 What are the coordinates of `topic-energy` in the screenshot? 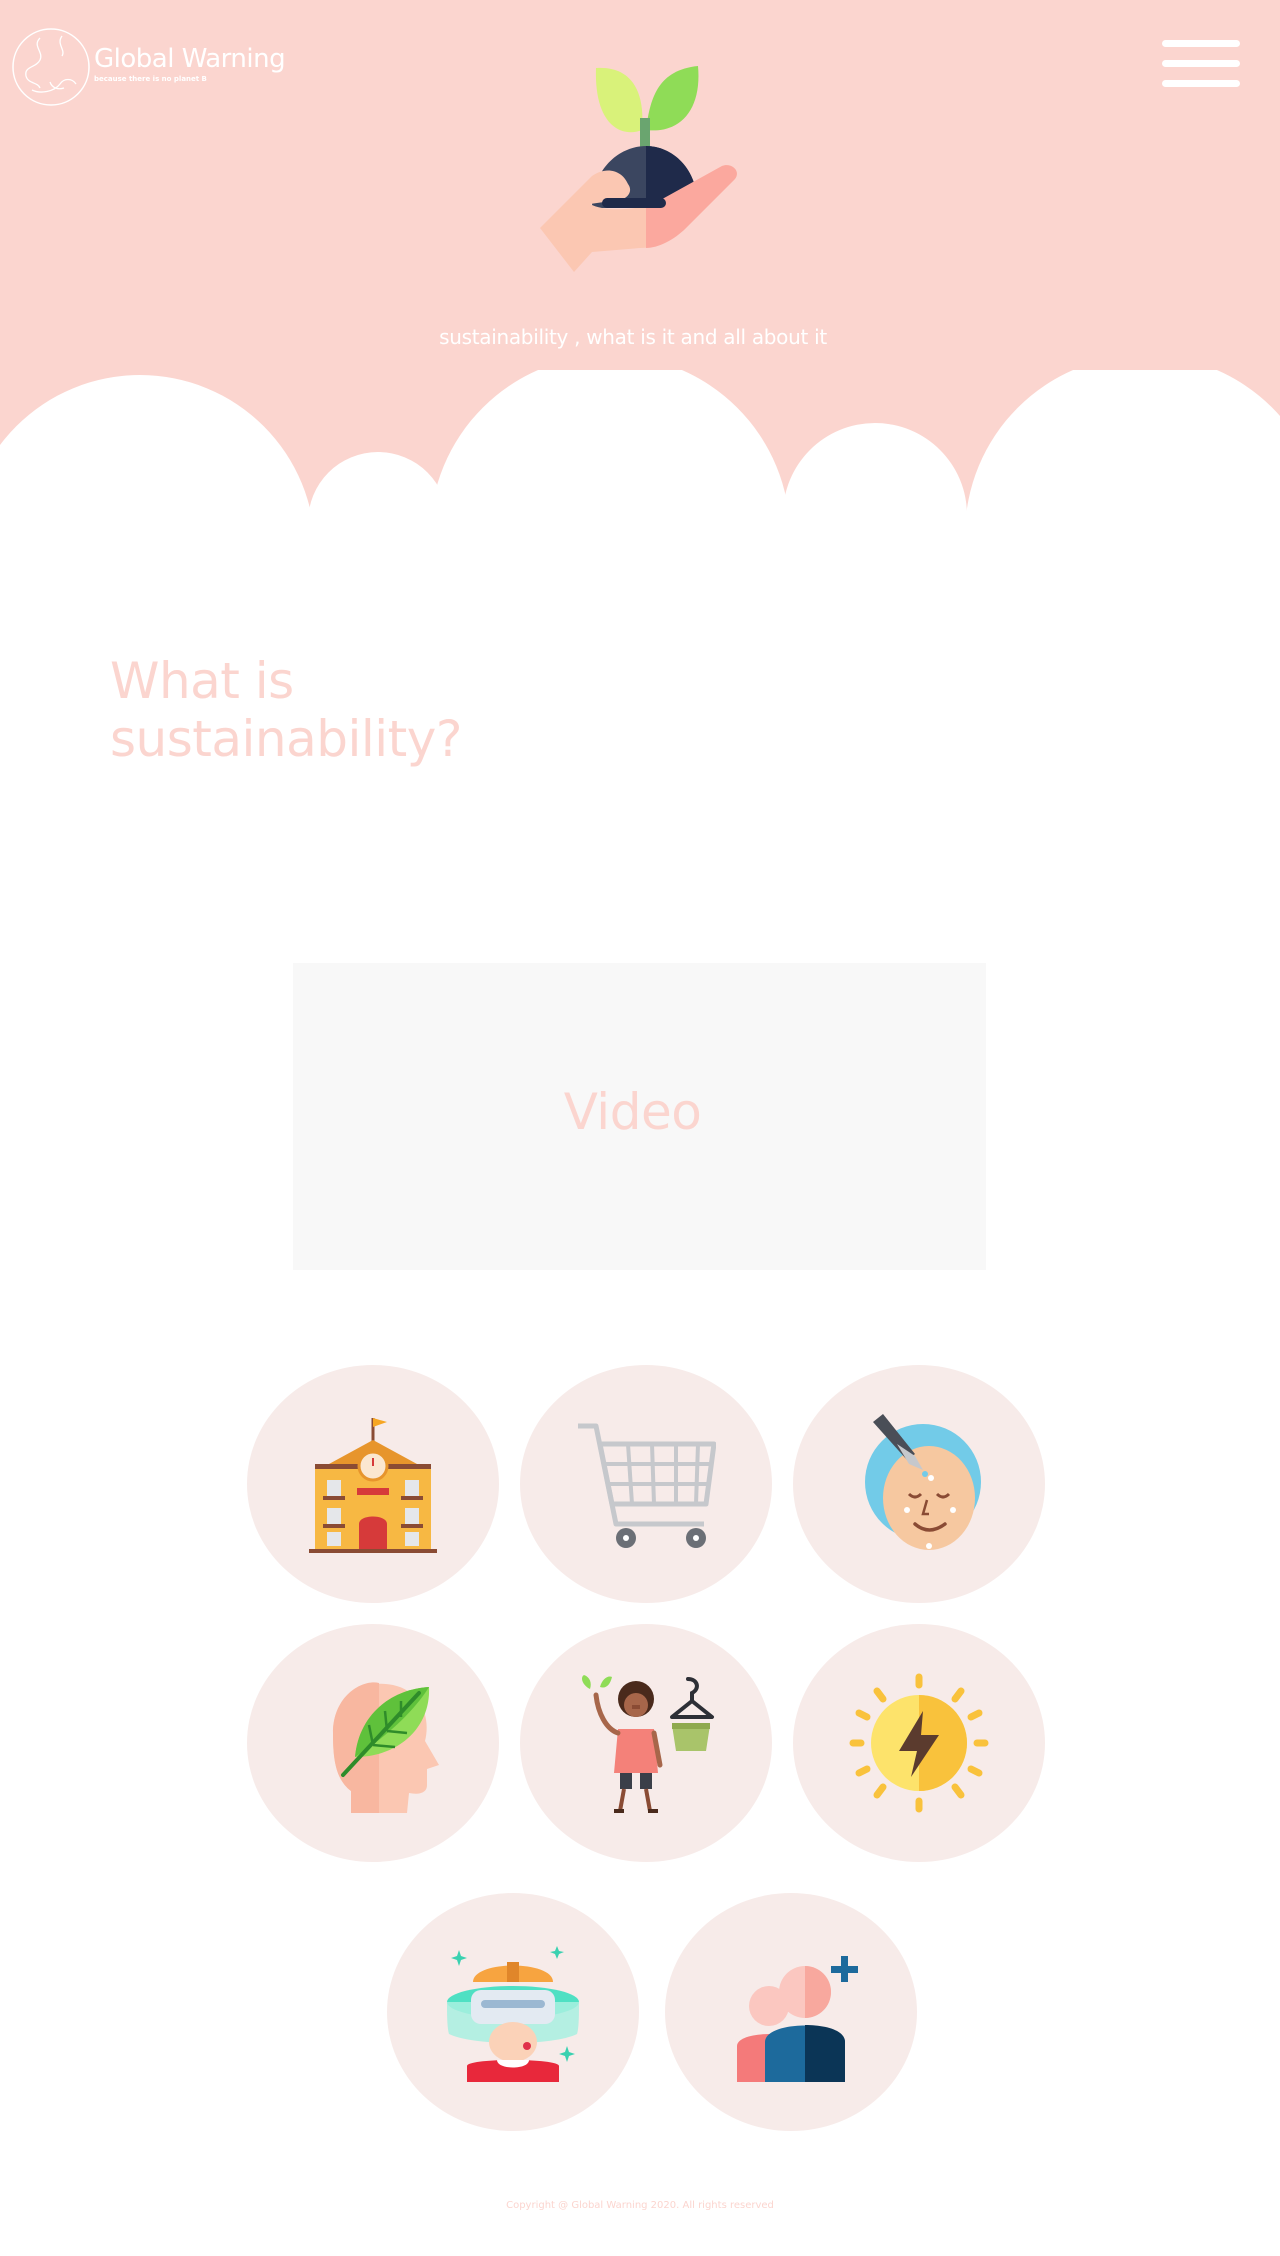 It's located at (919, 1743).